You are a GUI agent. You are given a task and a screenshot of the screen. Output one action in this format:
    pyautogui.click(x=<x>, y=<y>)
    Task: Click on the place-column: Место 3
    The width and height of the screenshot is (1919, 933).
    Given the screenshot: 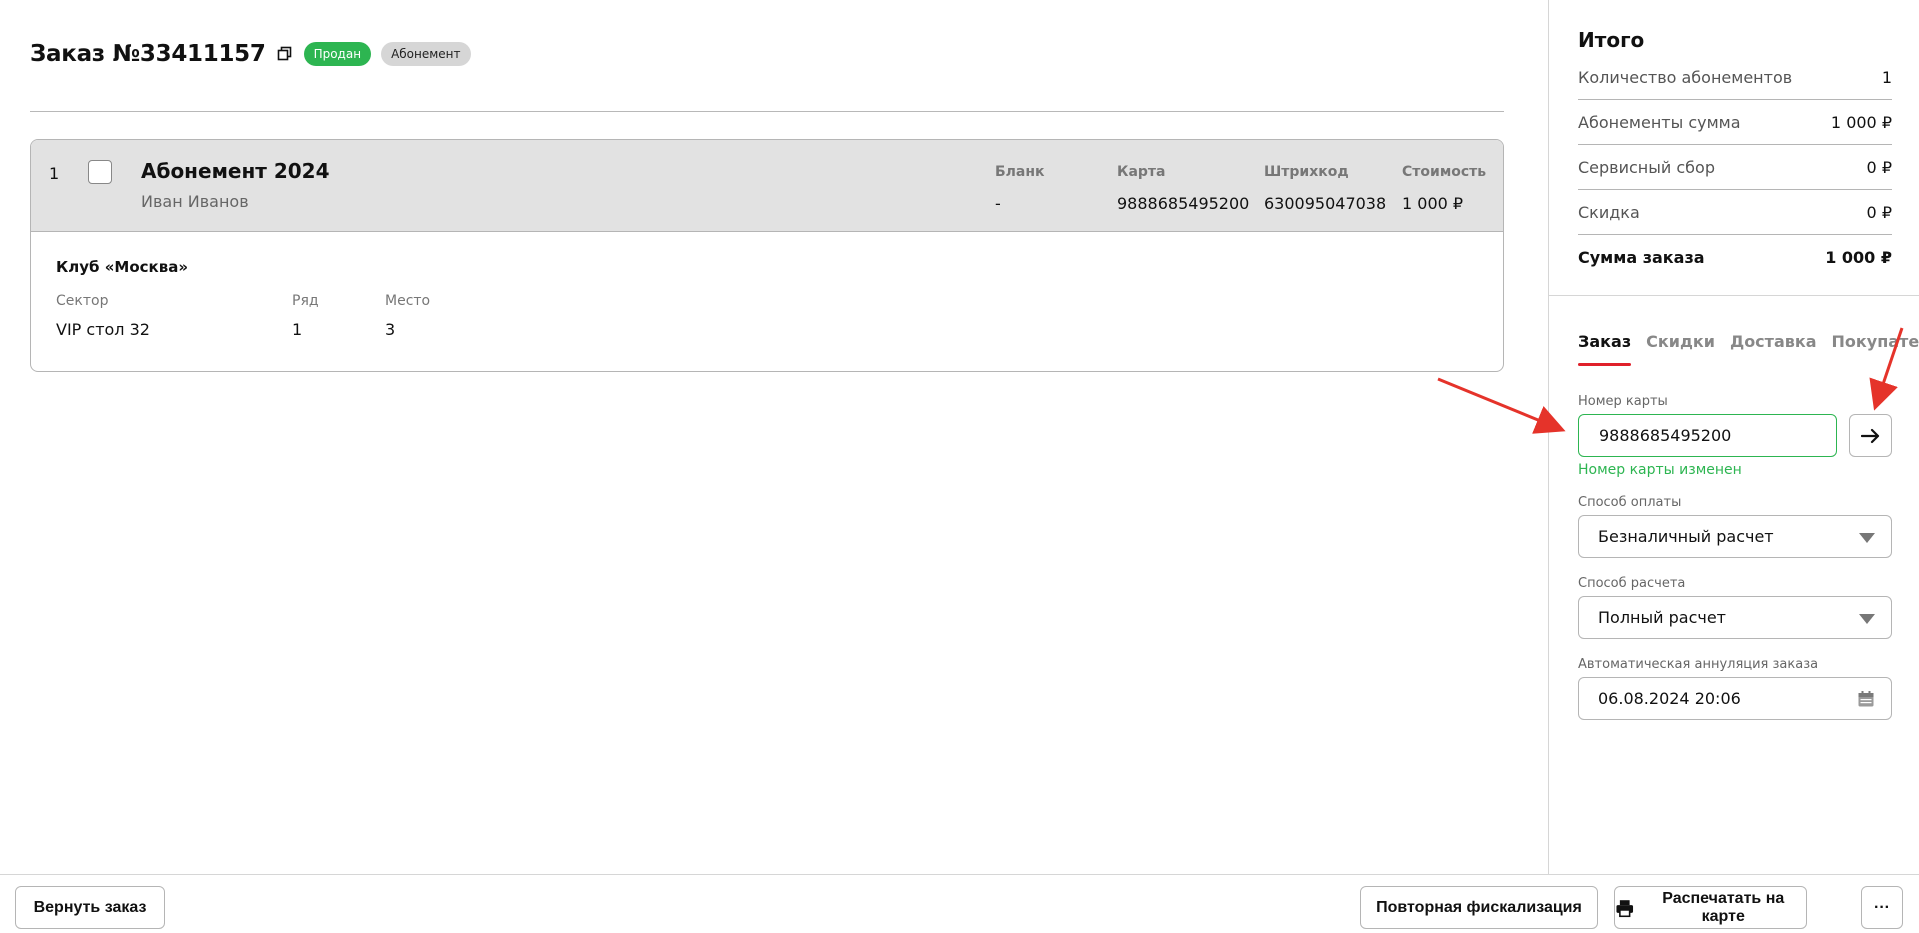 What is the action you would take?
    pyautogui.click(x=407, y=316)
    